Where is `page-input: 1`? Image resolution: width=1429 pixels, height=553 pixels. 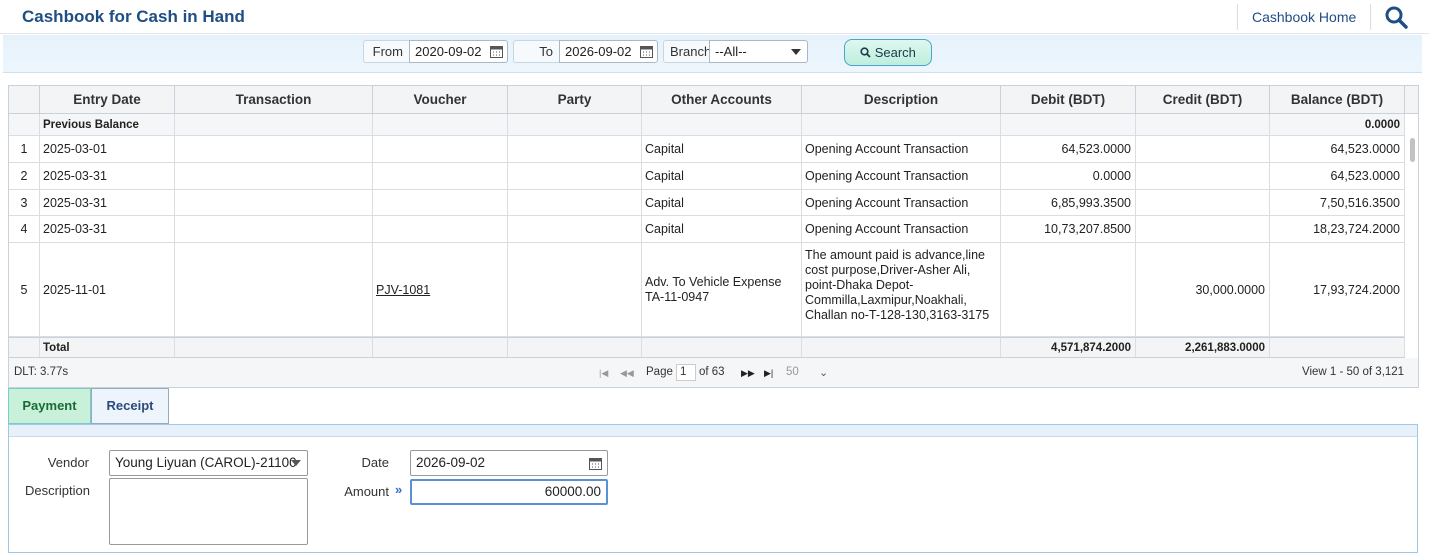 page-input: 1 is located at coordinates (686, 372).